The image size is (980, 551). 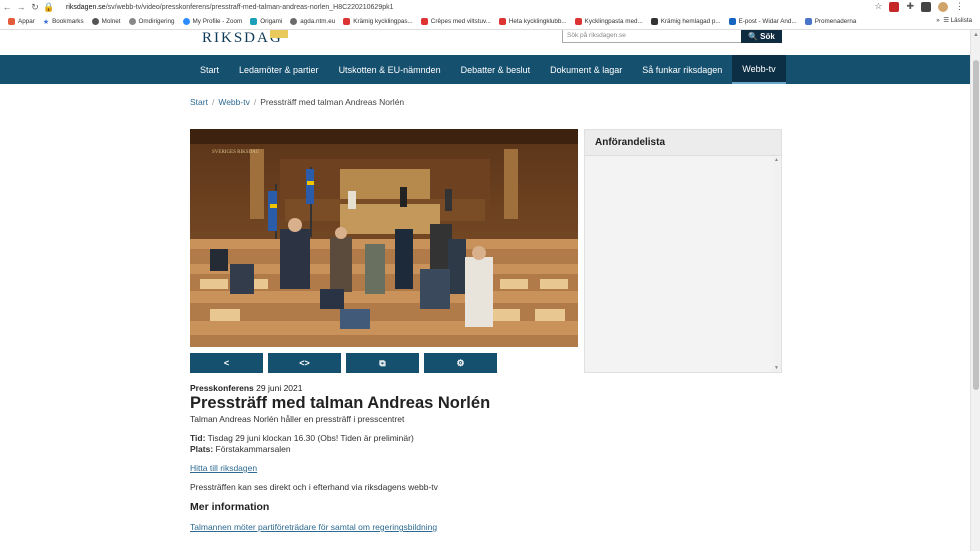 What do you see at coordinates (485, 42) in the screenshot?
I see `site-header: RIKSDAG Sök på riksdagen.se 🔍 Sök` at bounding box center [485, 42].